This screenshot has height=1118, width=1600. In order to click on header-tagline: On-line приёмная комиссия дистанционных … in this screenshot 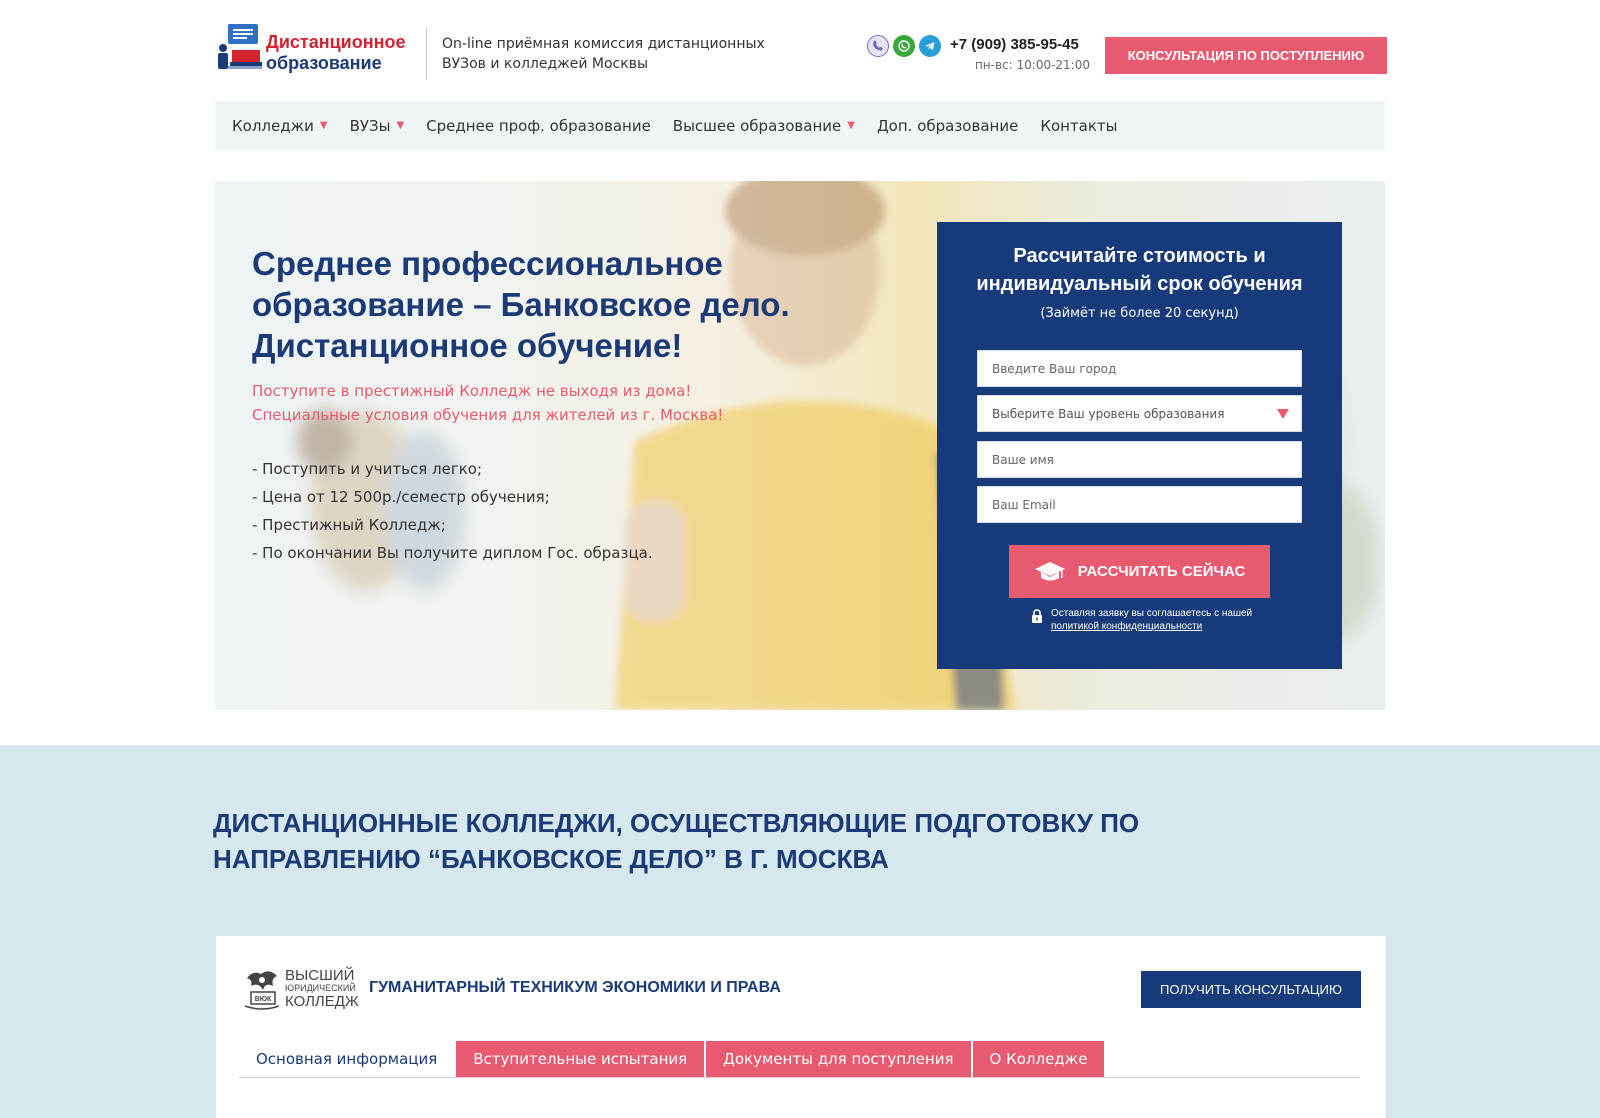, I will do `click(603, 54)`.